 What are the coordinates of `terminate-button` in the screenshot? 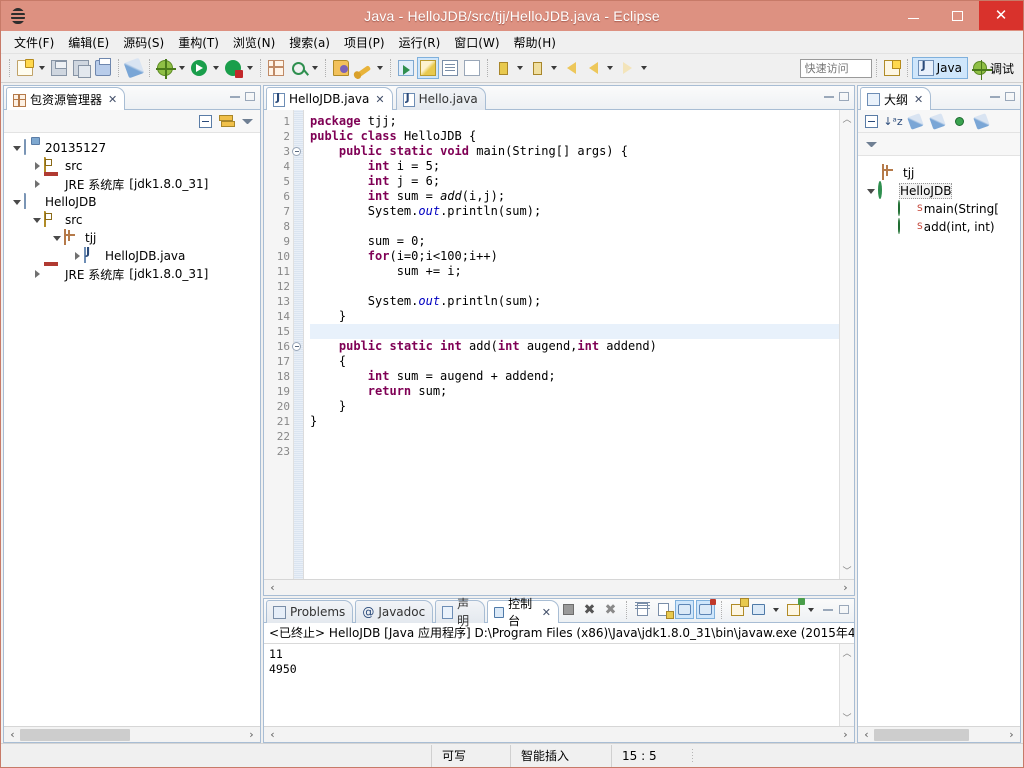 It's located at (568, 609).